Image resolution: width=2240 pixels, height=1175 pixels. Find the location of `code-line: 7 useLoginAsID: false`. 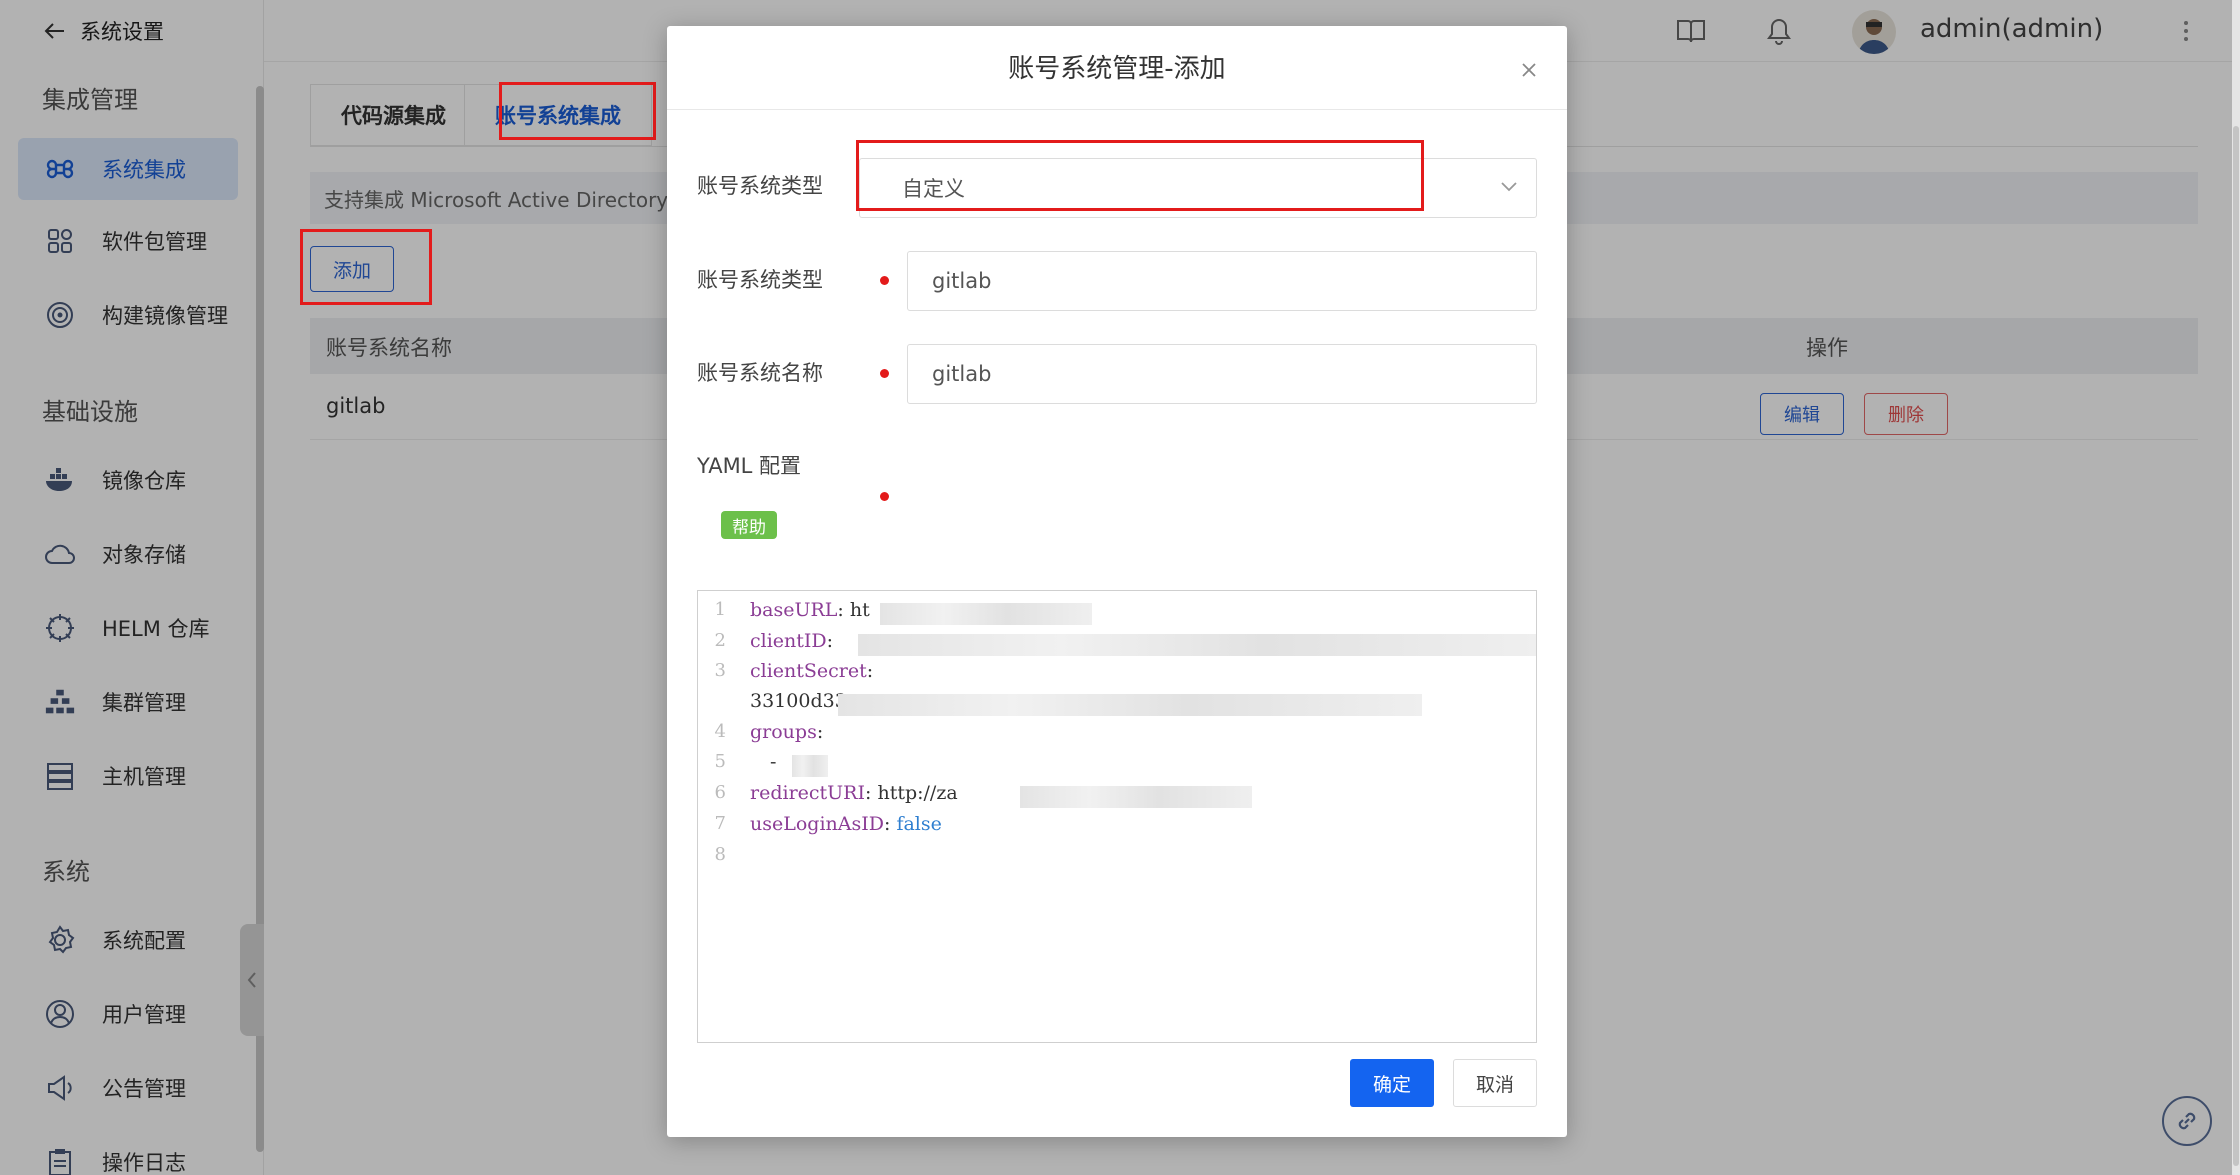

code-line: 7 useLoginAsID: false is located at coordinates (828, 824).